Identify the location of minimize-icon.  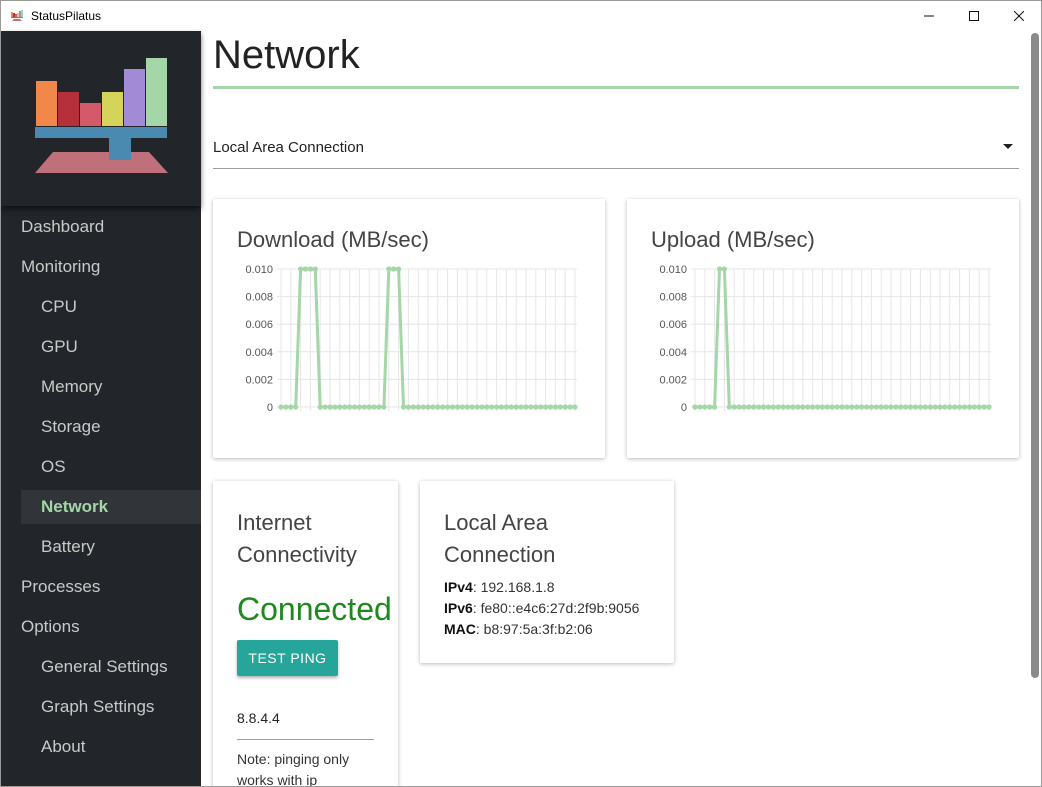
(929, 16).